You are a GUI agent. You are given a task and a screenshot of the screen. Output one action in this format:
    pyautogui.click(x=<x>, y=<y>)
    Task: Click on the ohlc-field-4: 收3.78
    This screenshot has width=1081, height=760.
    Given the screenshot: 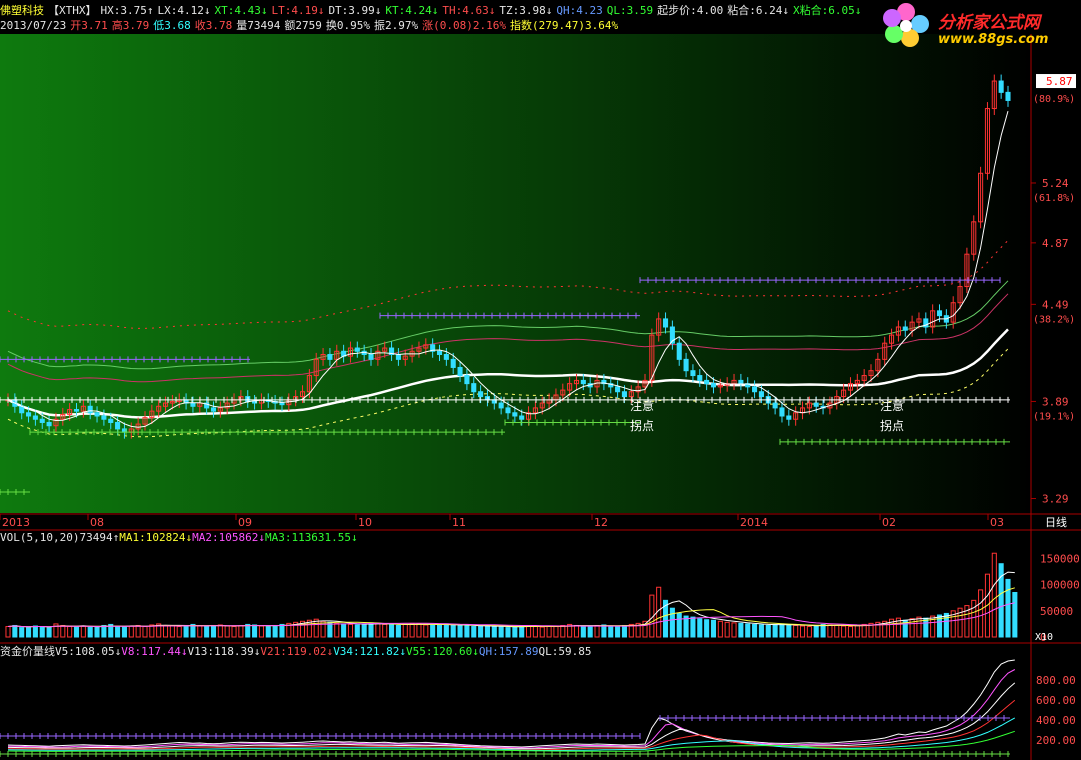 What is the action you would take?
    pyautogui.click(x=213, y=25)
    